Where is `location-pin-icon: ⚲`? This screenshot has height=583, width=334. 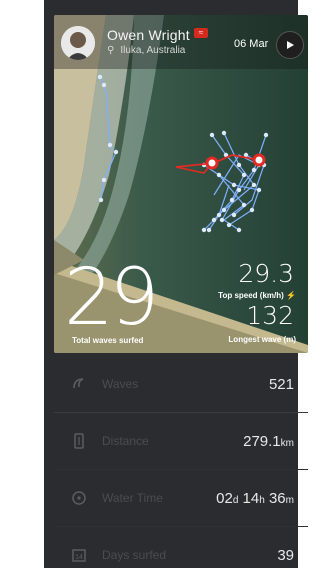 location-pin-icon: ⚲ is located at coordinates (111, 50).